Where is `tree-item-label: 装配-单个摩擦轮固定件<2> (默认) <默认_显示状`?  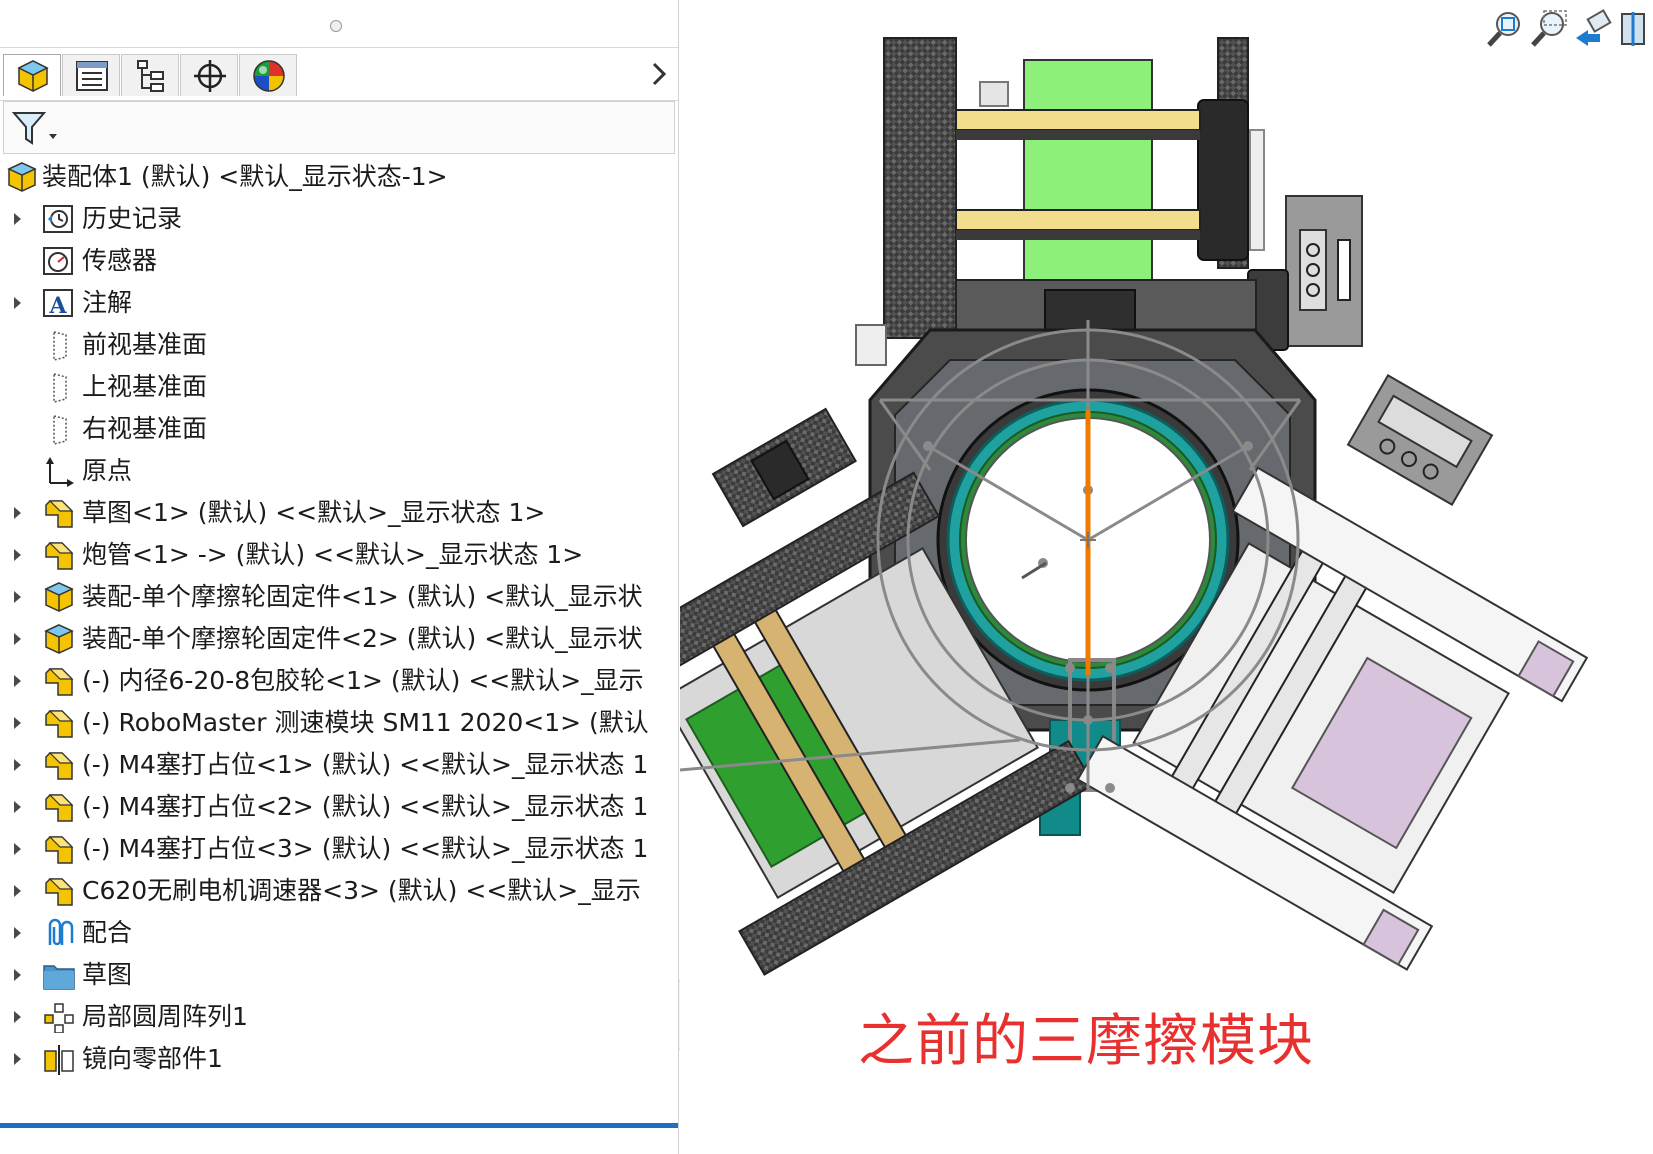 tree-item-label: 装配-单个摩擦轮固定件<2> (默认) <默认_显示状 is located at coordinates (362, 638).